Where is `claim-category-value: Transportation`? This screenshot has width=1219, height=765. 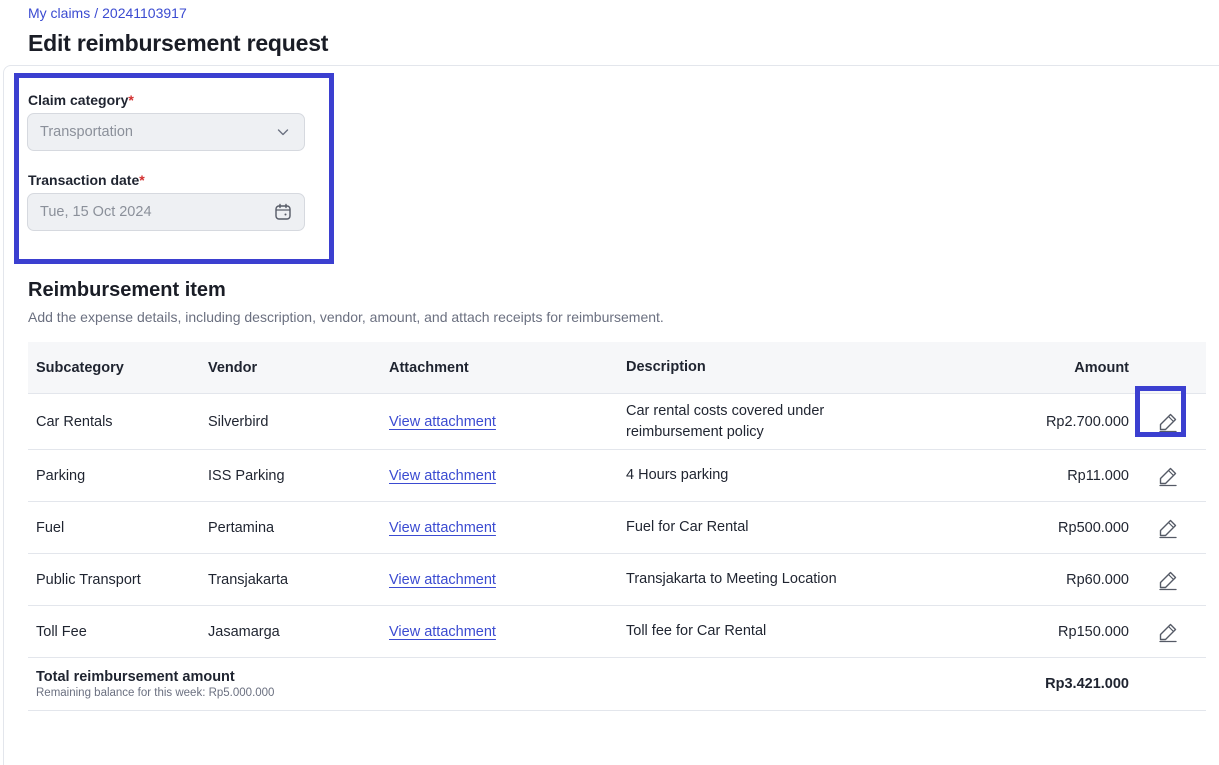
claim-category-value: Transportation is located at coordinates (86, 132).